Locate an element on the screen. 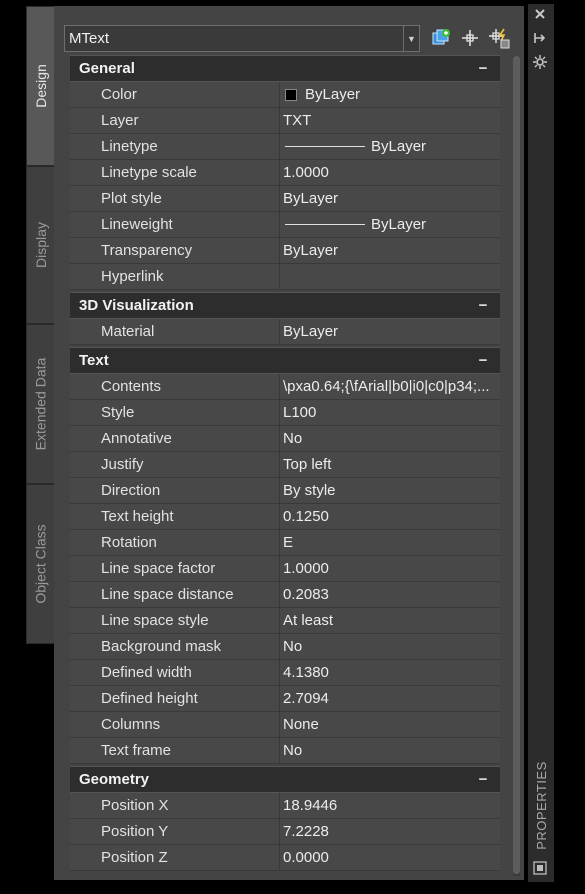 The width and height of the screenshot is (585, 894). property-value: By style is located at coordinates (390, 490).